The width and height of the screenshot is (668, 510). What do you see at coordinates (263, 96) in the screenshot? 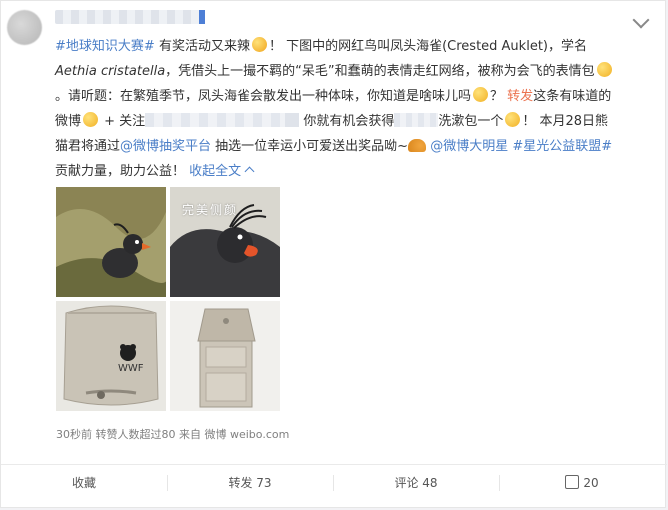
I see `post-text-segment: 。请听题：在繁殖季节，凤头海雀会散发出一种体味，你知道是啥味儿吗` at bounding box center [263, 96].